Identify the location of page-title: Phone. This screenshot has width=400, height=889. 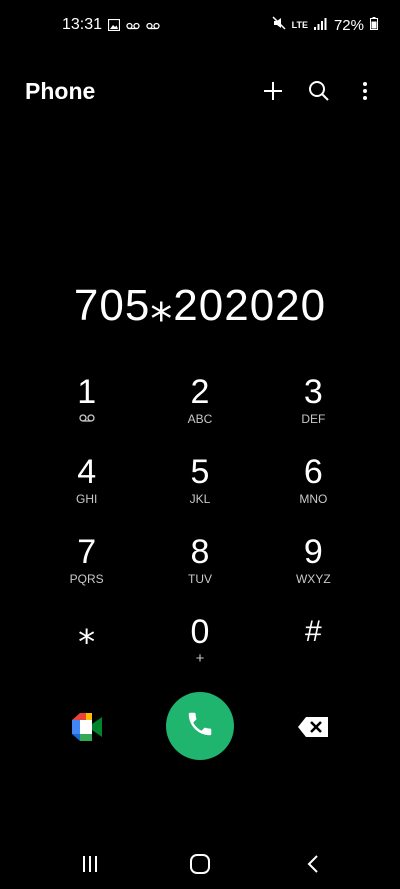
(60, 91).